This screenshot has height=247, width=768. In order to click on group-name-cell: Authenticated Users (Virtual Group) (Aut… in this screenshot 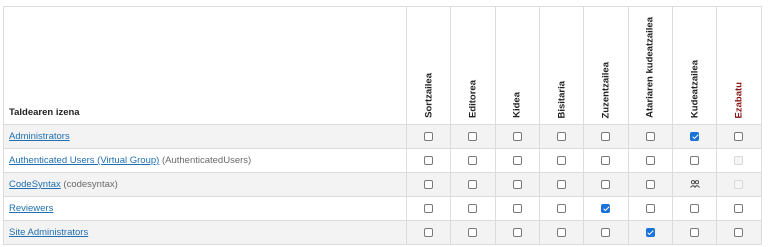, I will do `click(205, 160)`.